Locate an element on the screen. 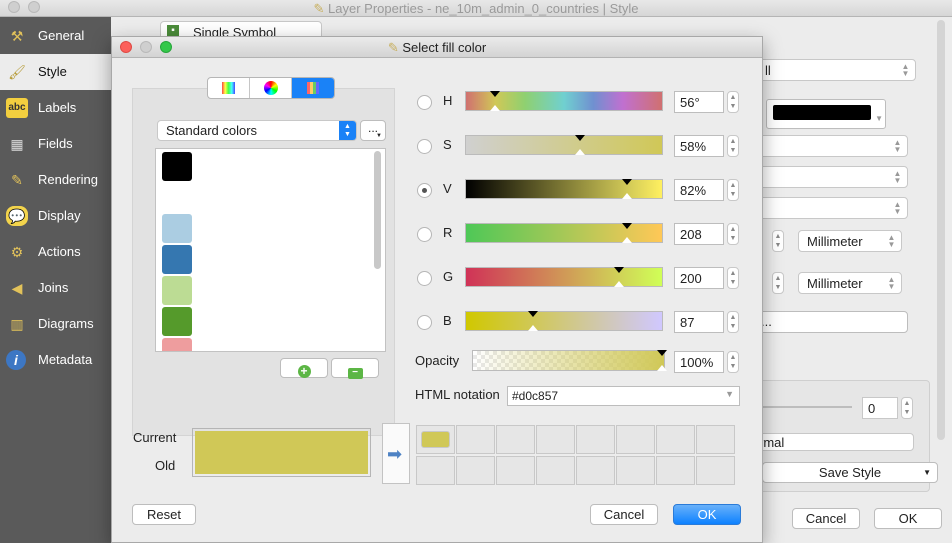  channel-slider-b is located at coordinates (564, 321).